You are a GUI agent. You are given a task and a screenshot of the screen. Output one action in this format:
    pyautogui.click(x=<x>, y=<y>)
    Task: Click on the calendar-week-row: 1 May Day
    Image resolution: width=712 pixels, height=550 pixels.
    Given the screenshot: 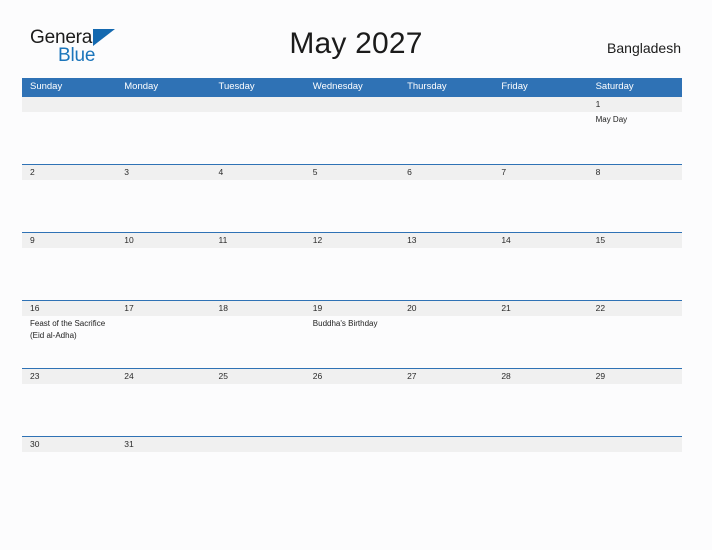 What is the action you would take?
    pyautogui.click(x=352, y=130)
    